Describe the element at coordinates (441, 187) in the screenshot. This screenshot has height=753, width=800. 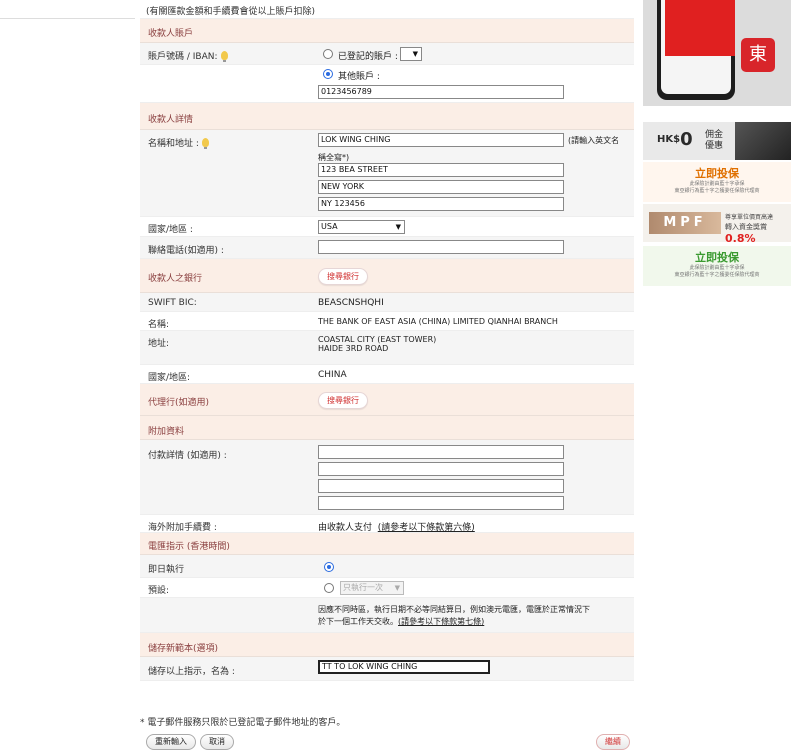
I see `address-line2-input: NEW YORK` at that location.